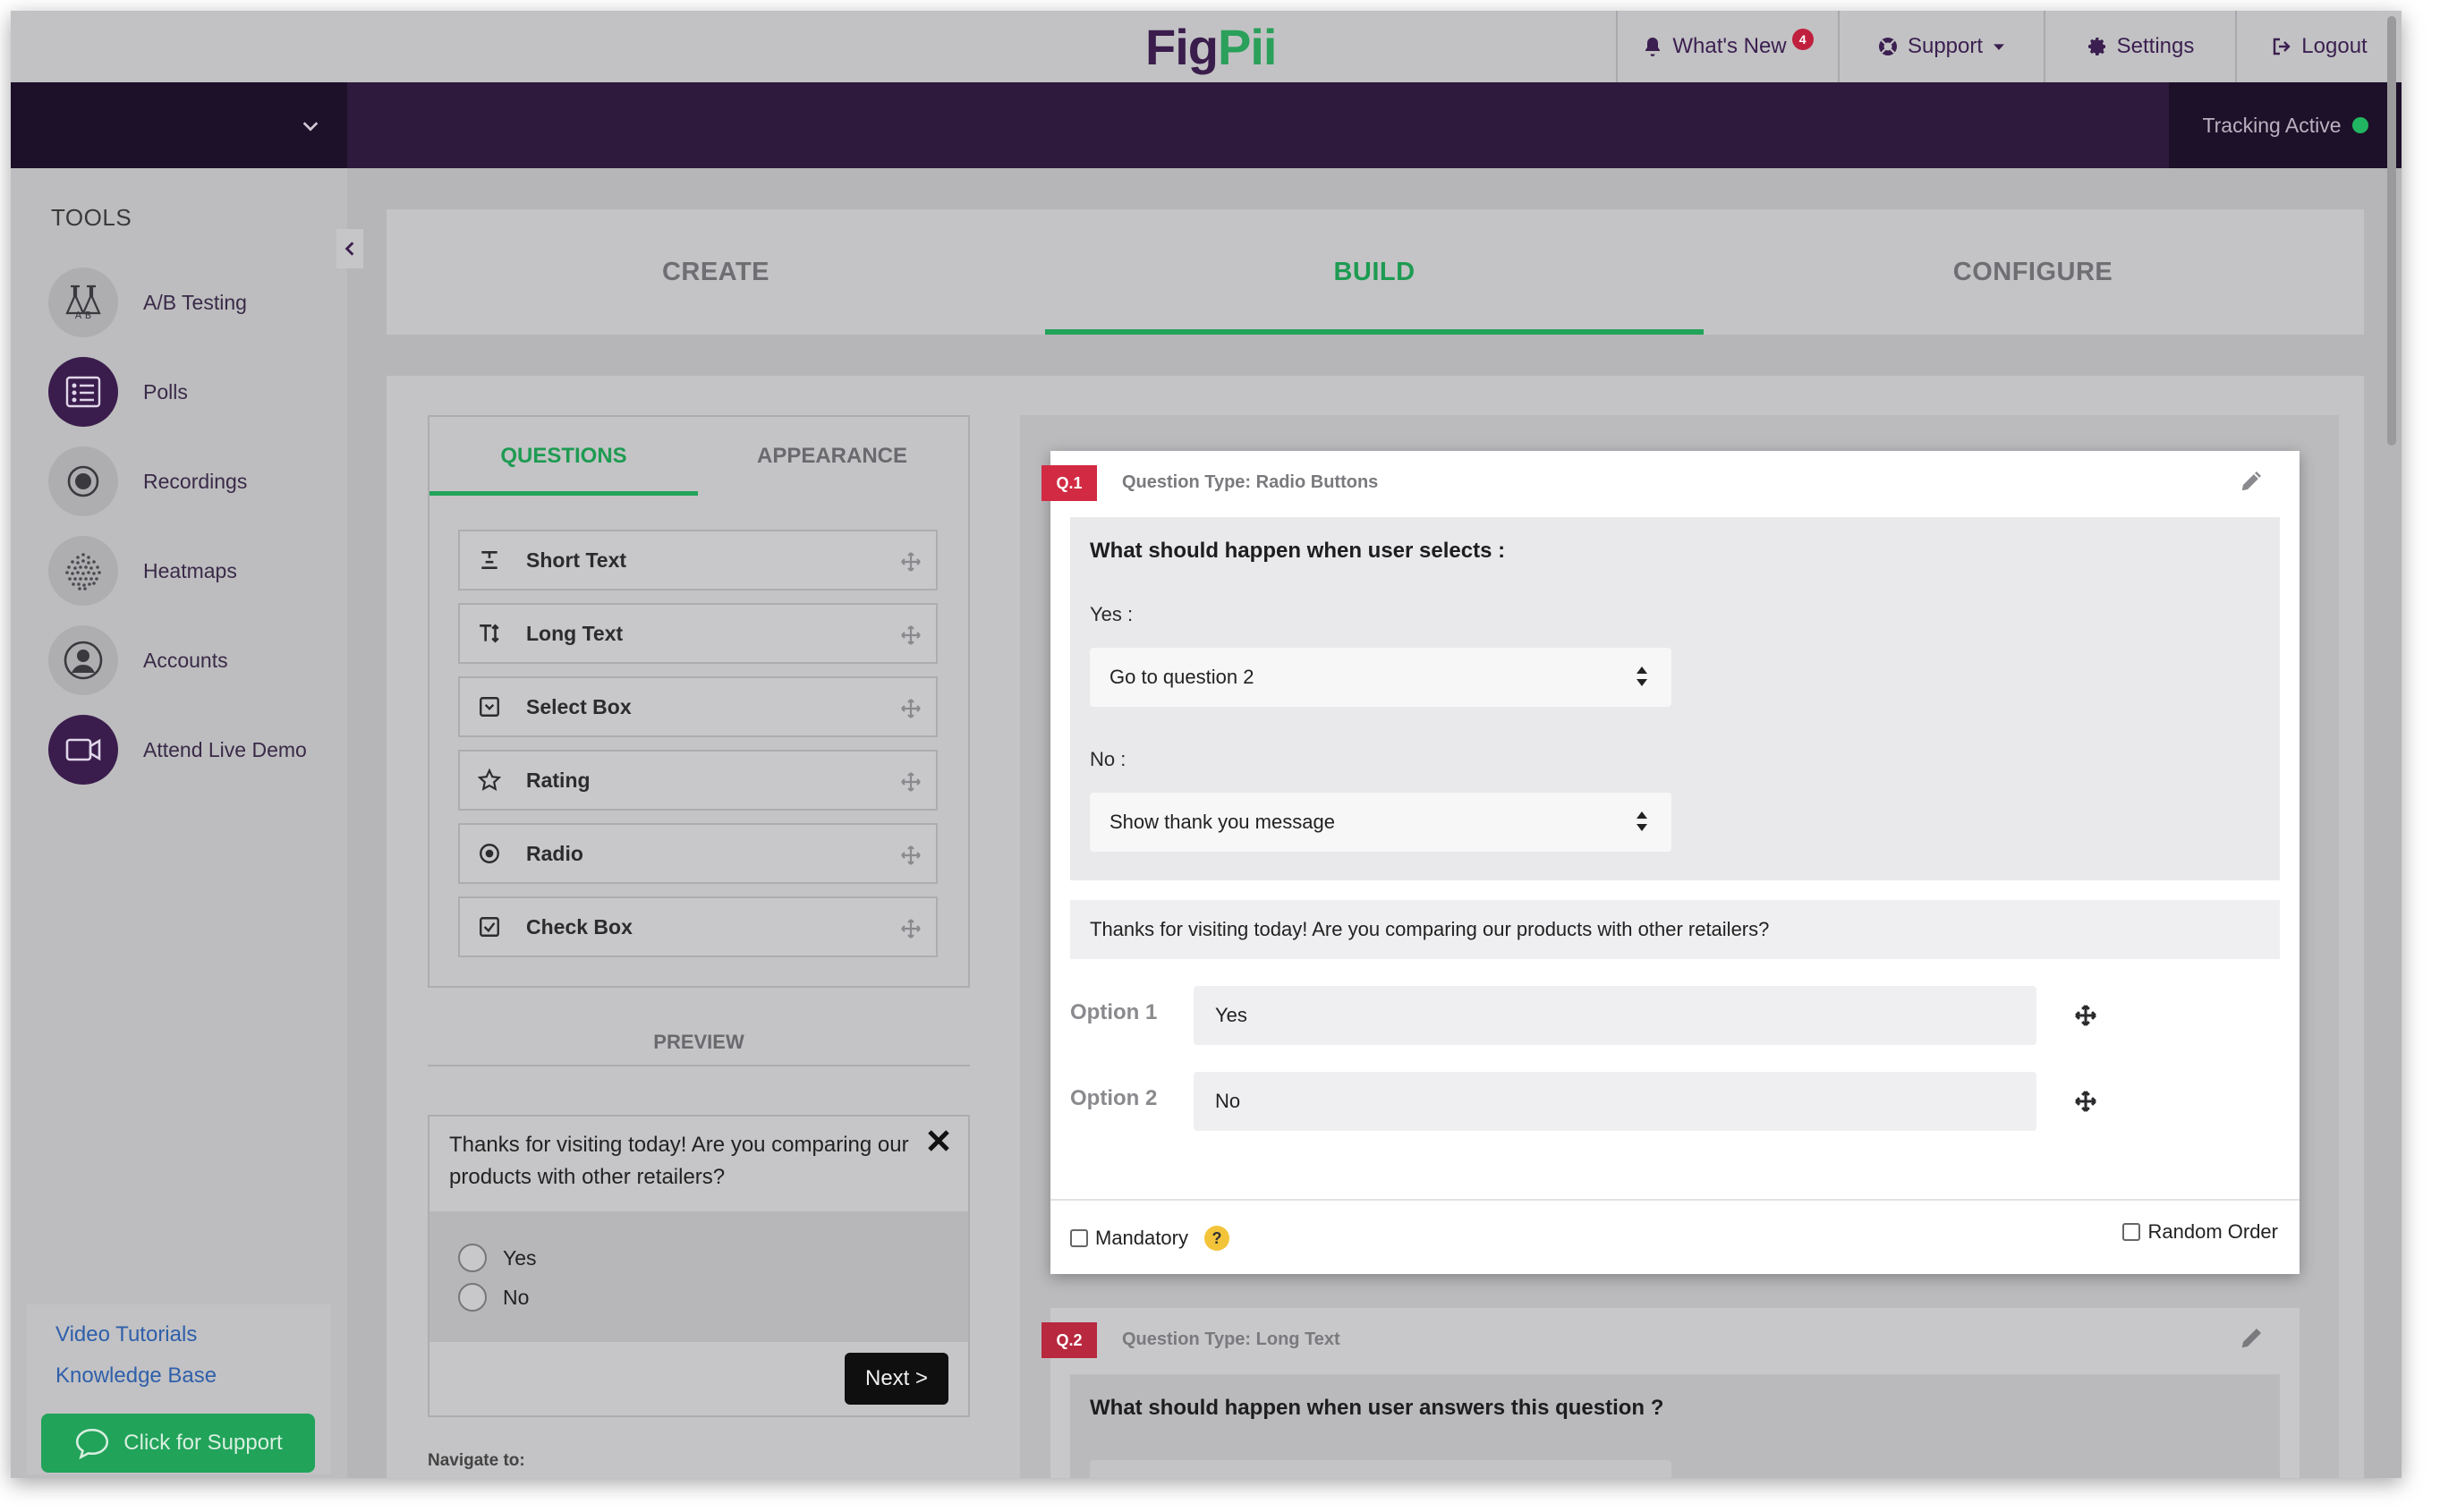 This screenshot has height=1512, width=2440. Describe the element at coordinates (2272, 125) in the screenshot. I see `tracking-label: Tracking Active` at that location.